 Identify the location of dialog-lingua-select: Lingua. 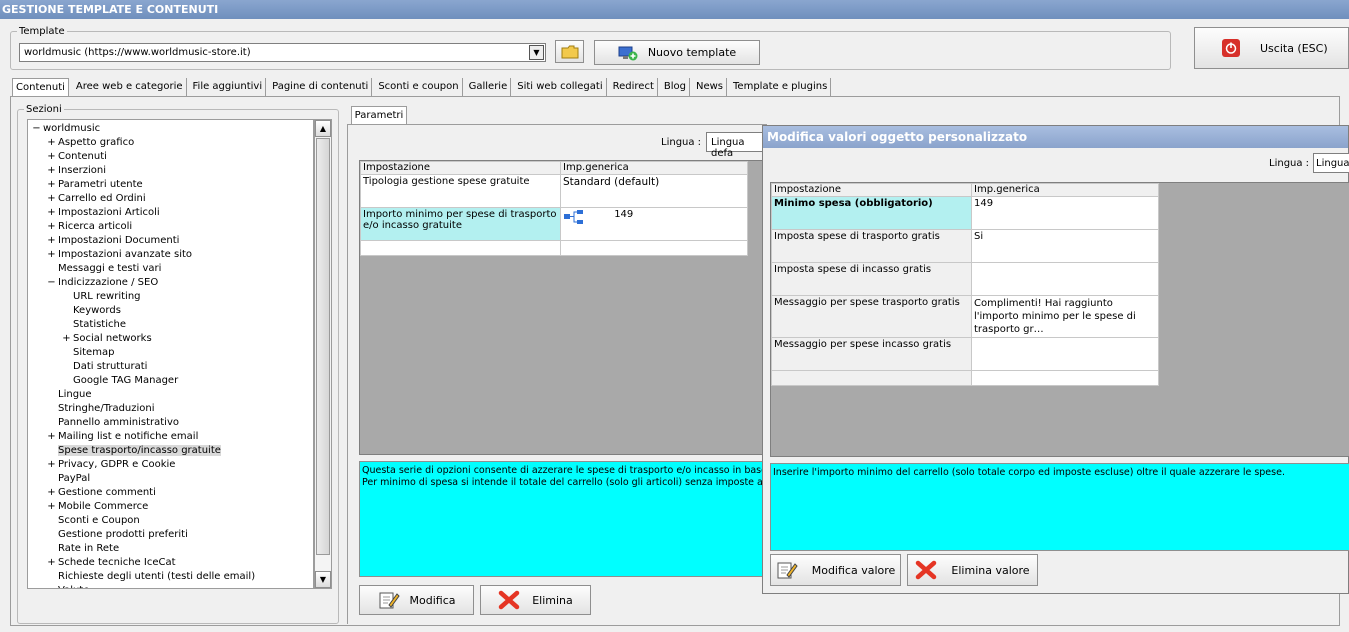
(1331, 163).